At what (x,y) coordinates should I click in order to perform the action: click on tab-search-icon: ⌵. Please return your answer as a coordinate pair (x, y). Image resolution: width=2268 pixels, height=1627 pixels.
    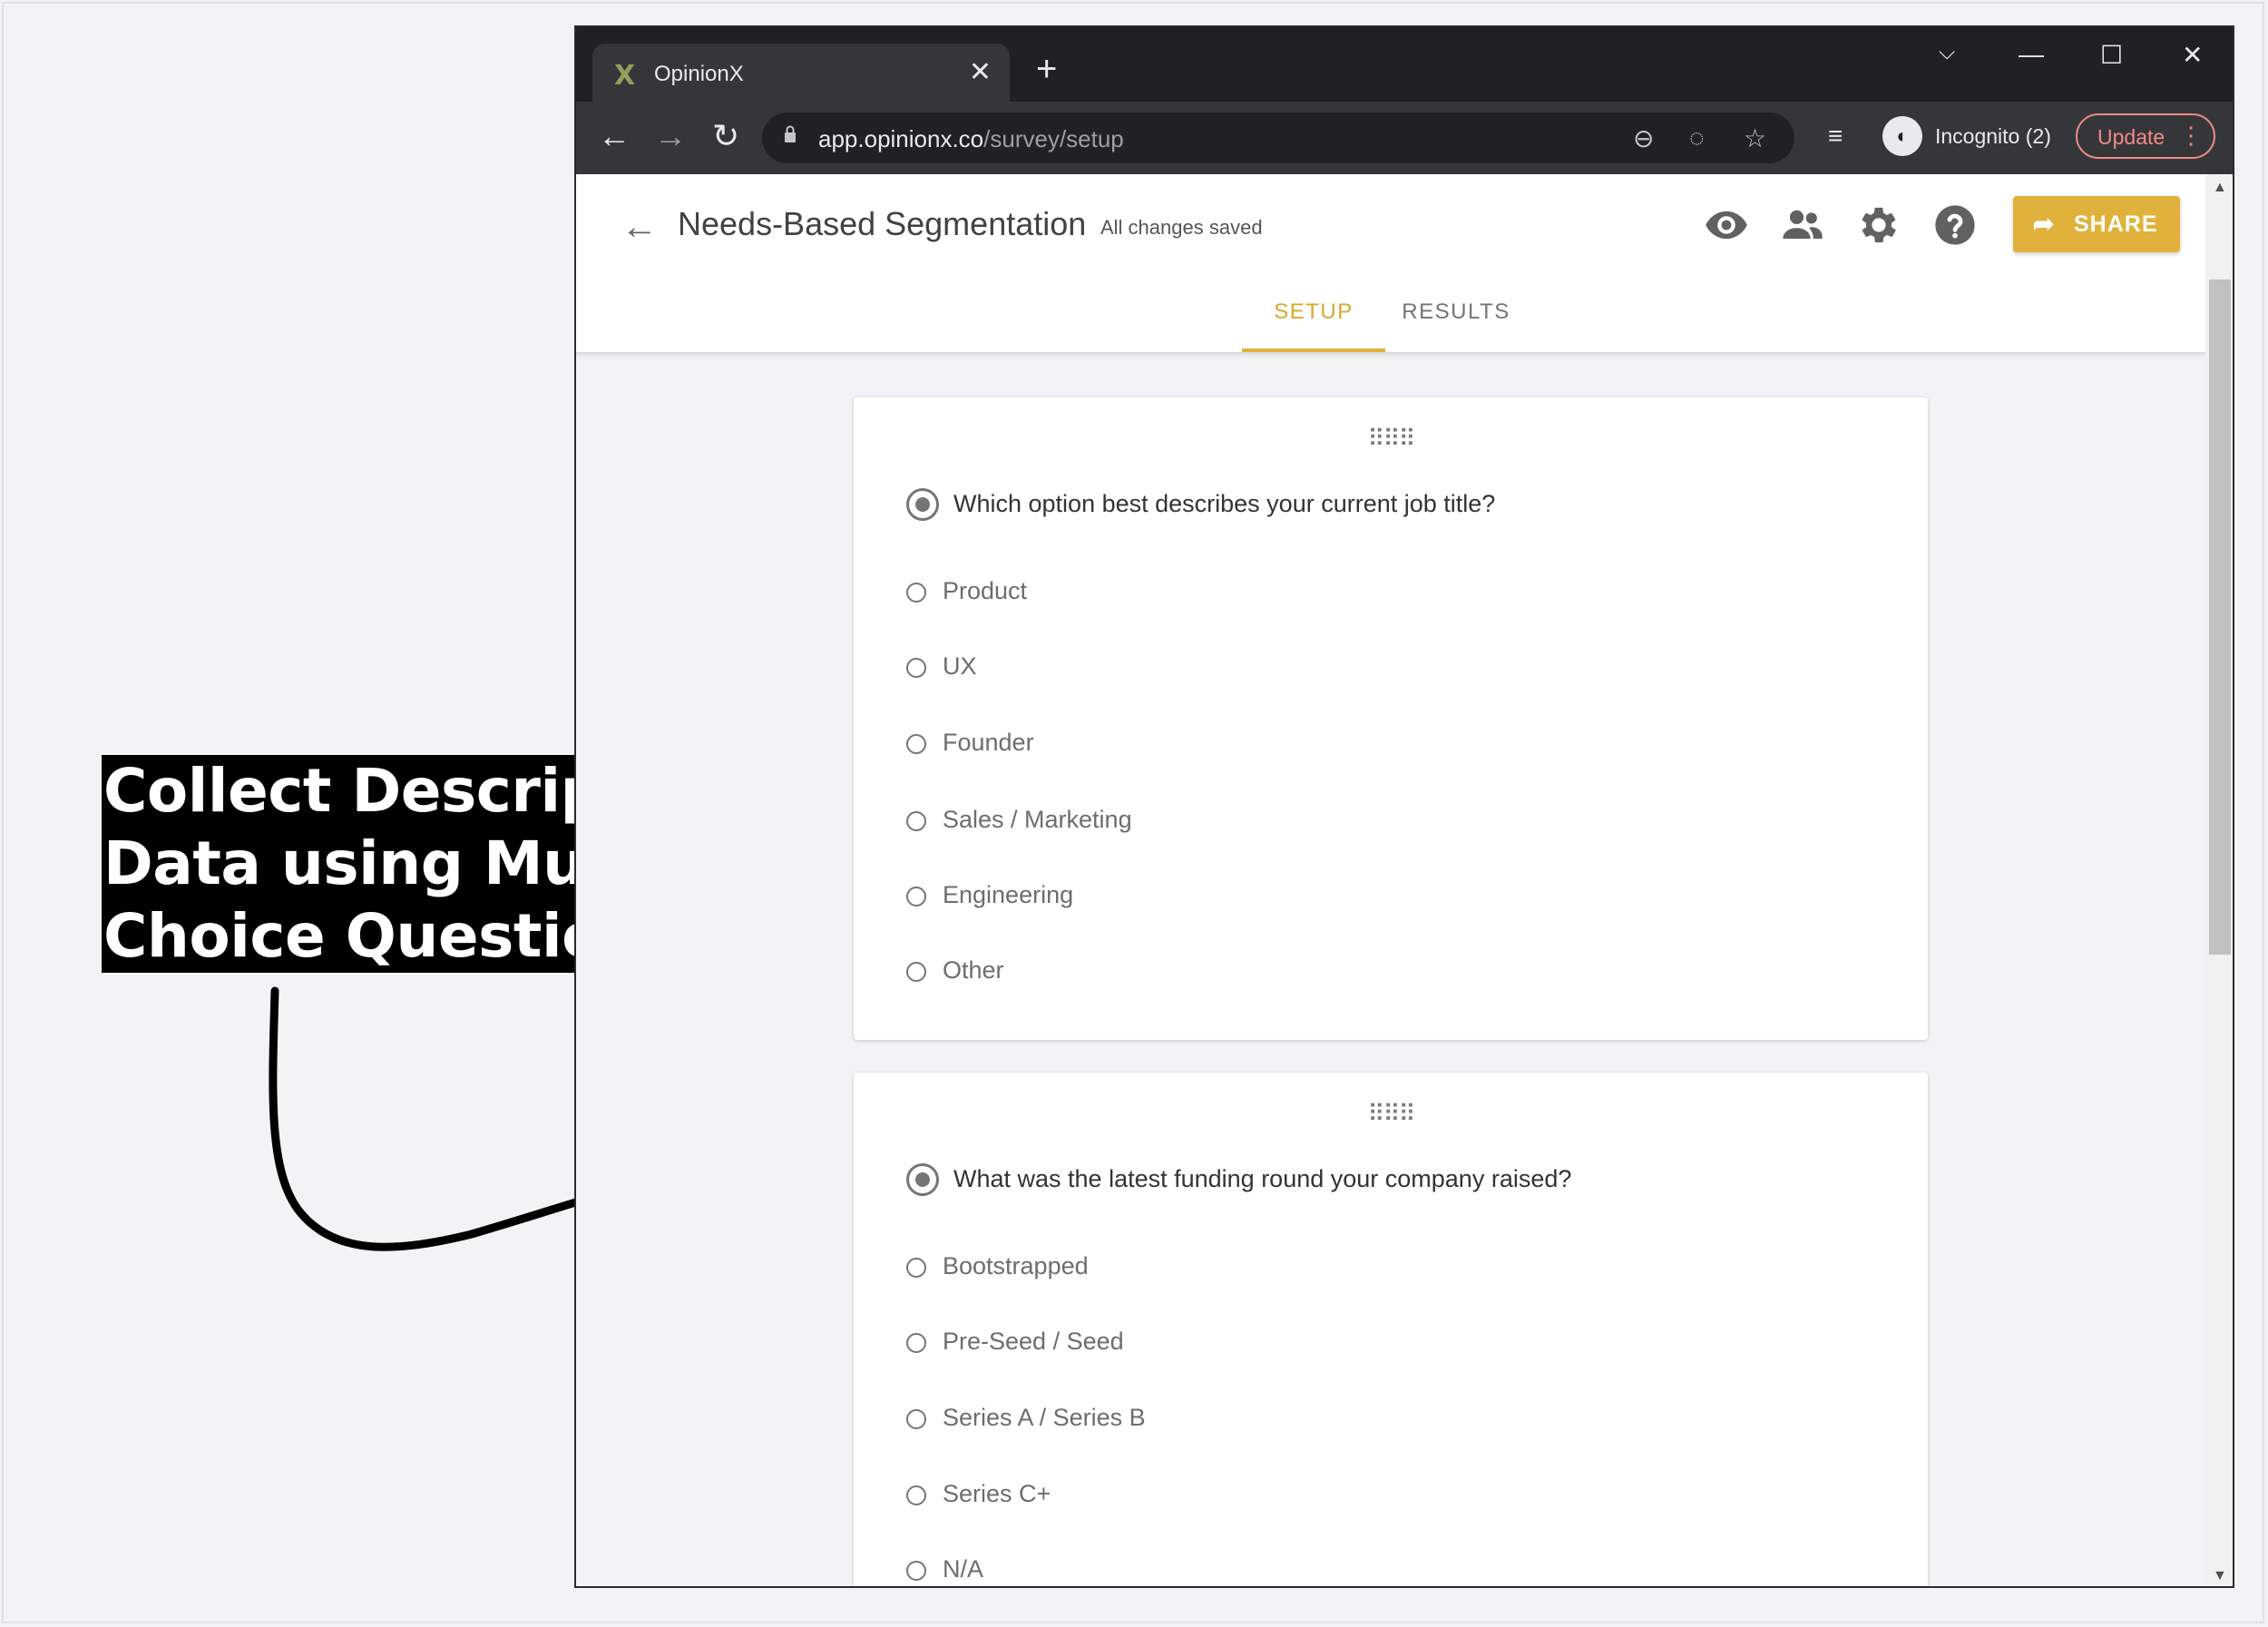
    Looking at the image, I should click on (1947, 53).